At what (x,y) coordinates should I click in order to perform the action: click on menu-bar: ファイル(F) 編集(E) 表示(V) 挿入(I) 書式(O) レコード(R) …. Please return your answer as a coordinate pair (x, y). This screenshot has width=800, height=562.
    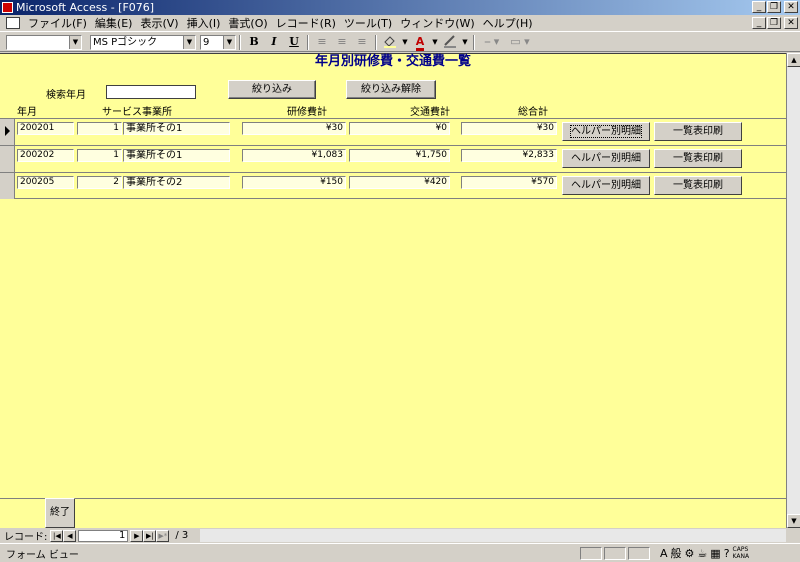
    Looking at the image, I should click on (400, 23).